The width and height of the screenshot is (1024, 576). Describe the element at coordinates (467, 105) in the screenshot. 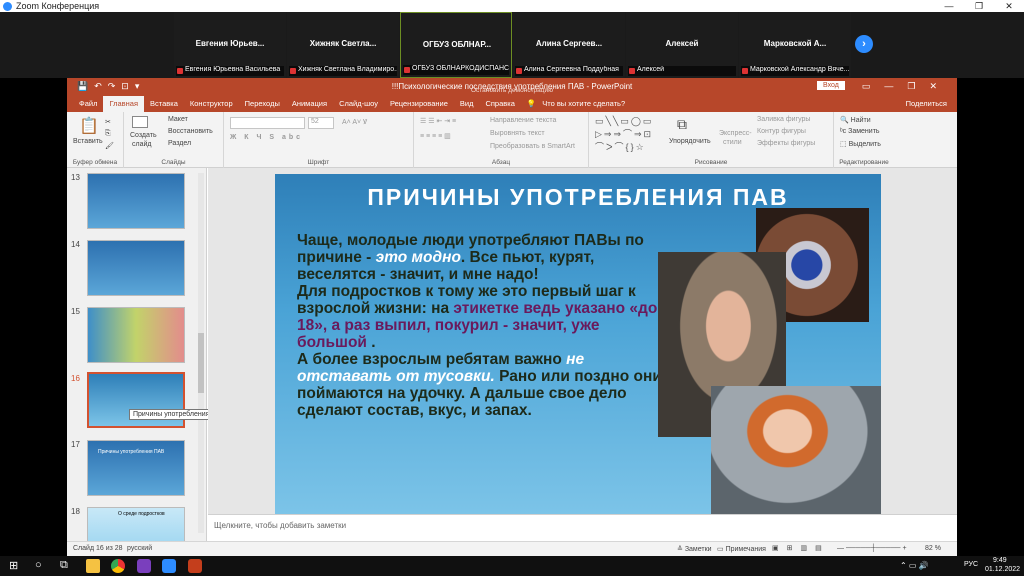

I see `tab-view: Вид` at that location.